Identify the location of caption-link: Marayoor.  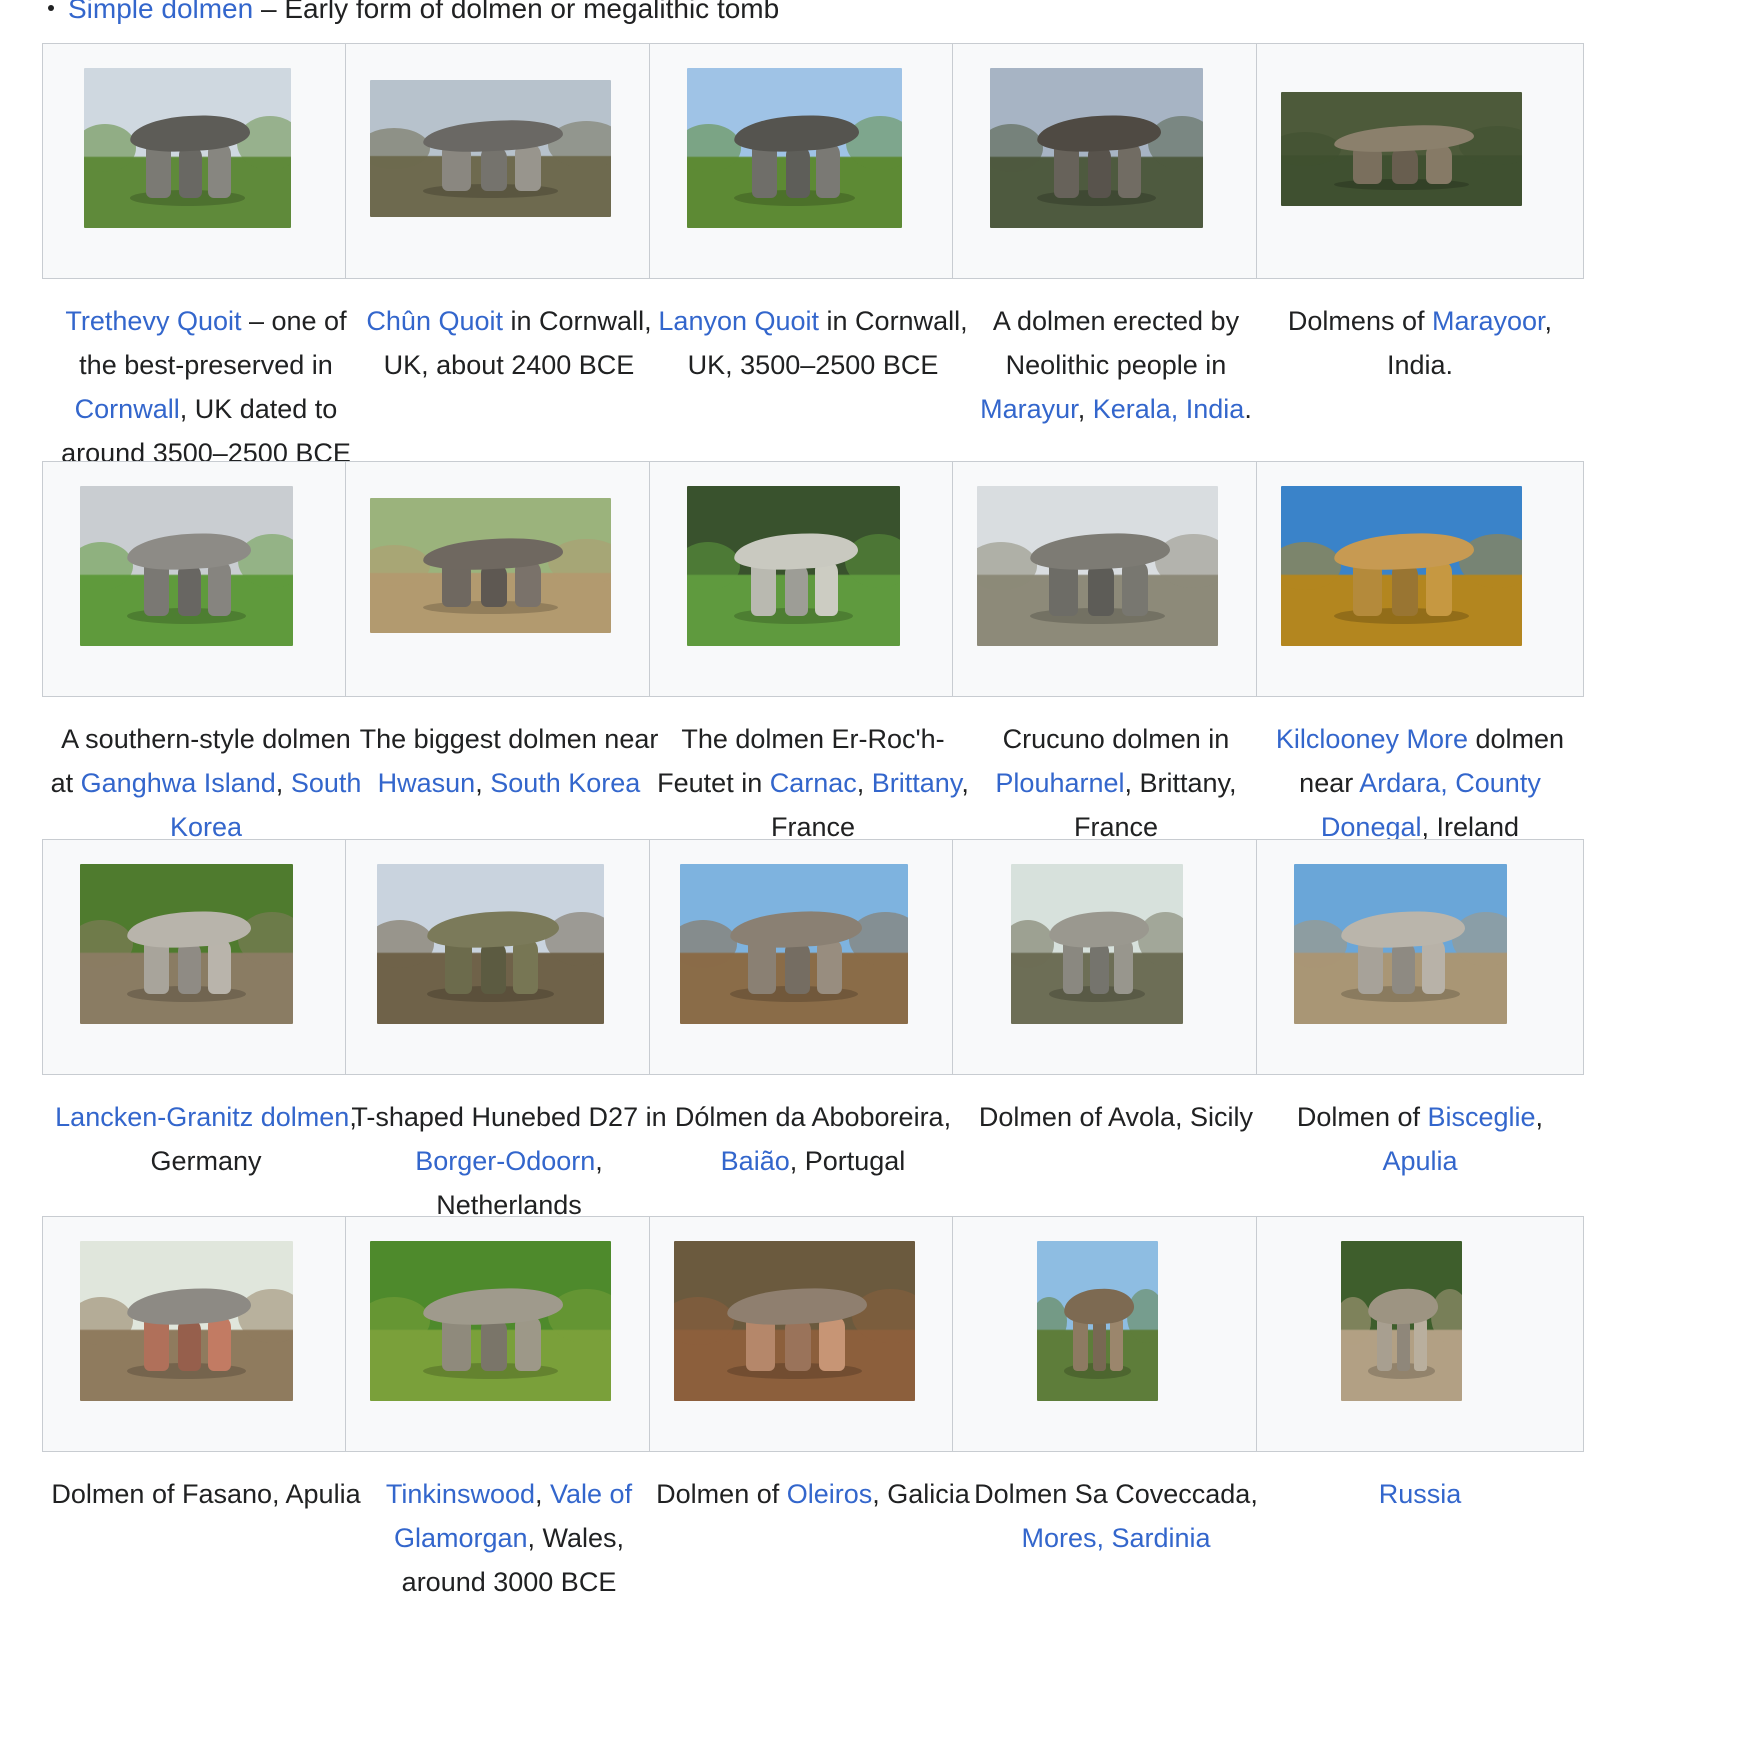
(1488, 321).